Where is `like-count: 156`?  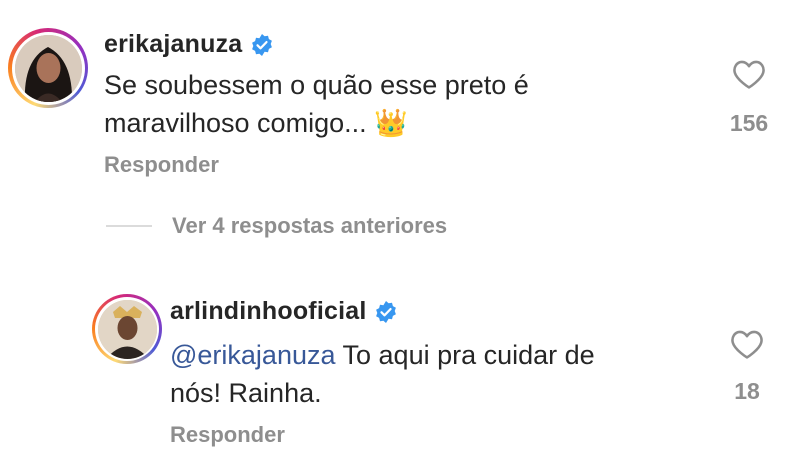
like-count: 156 is located at coordinates (749, 123).